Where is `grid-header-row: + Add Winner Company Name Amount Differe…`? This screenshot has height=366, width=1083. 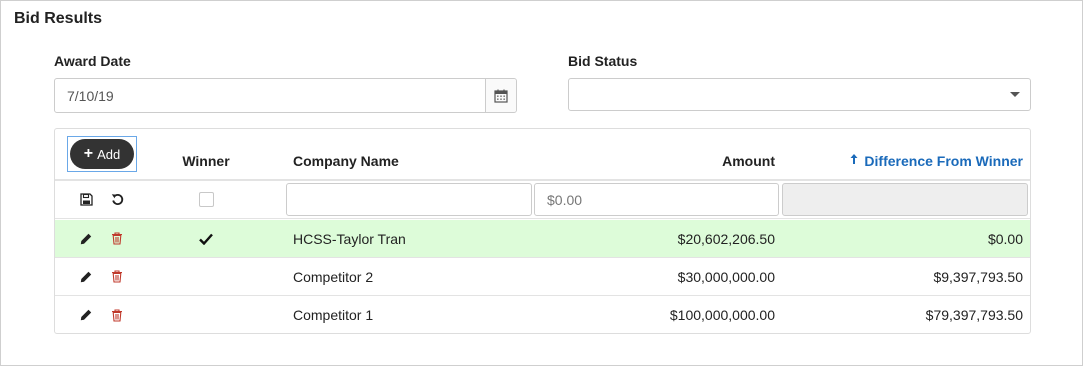
grid-header-row: + Add Winner Company Name Amount Differe… is located at coordinates (542, 155).